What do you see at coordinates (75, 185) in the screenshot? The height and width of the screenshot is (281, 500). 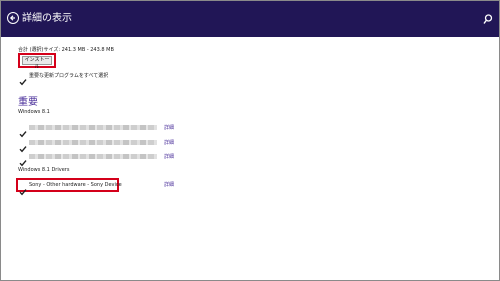 I see `driver-update-name: Sony - Other hardware - Sony Device` at bounding box center [75, 185].